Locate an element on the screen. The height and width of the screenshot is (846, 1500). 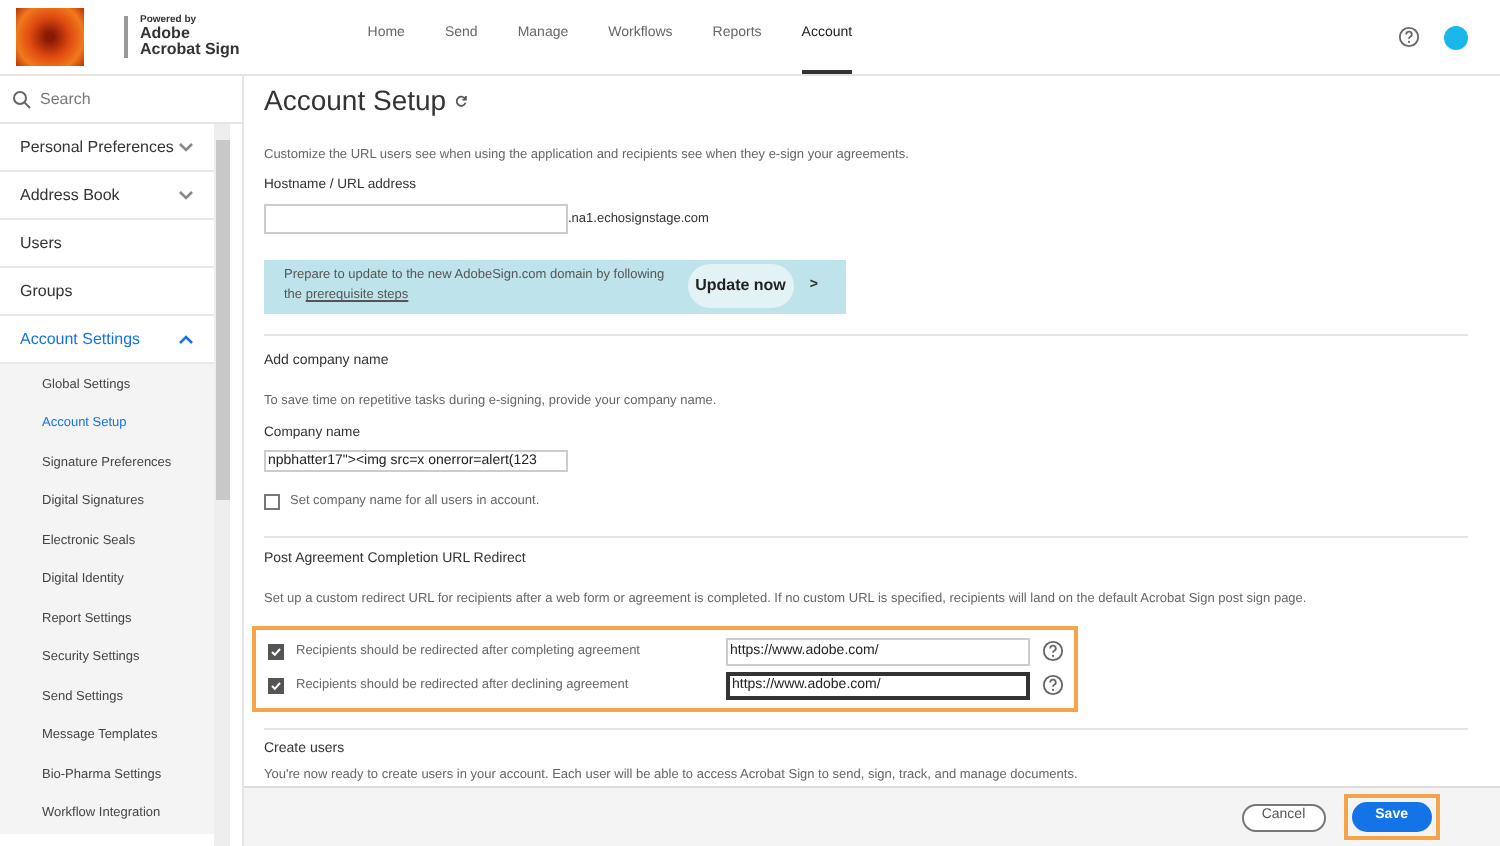
flower-logo is located at coordinates (50, 37).